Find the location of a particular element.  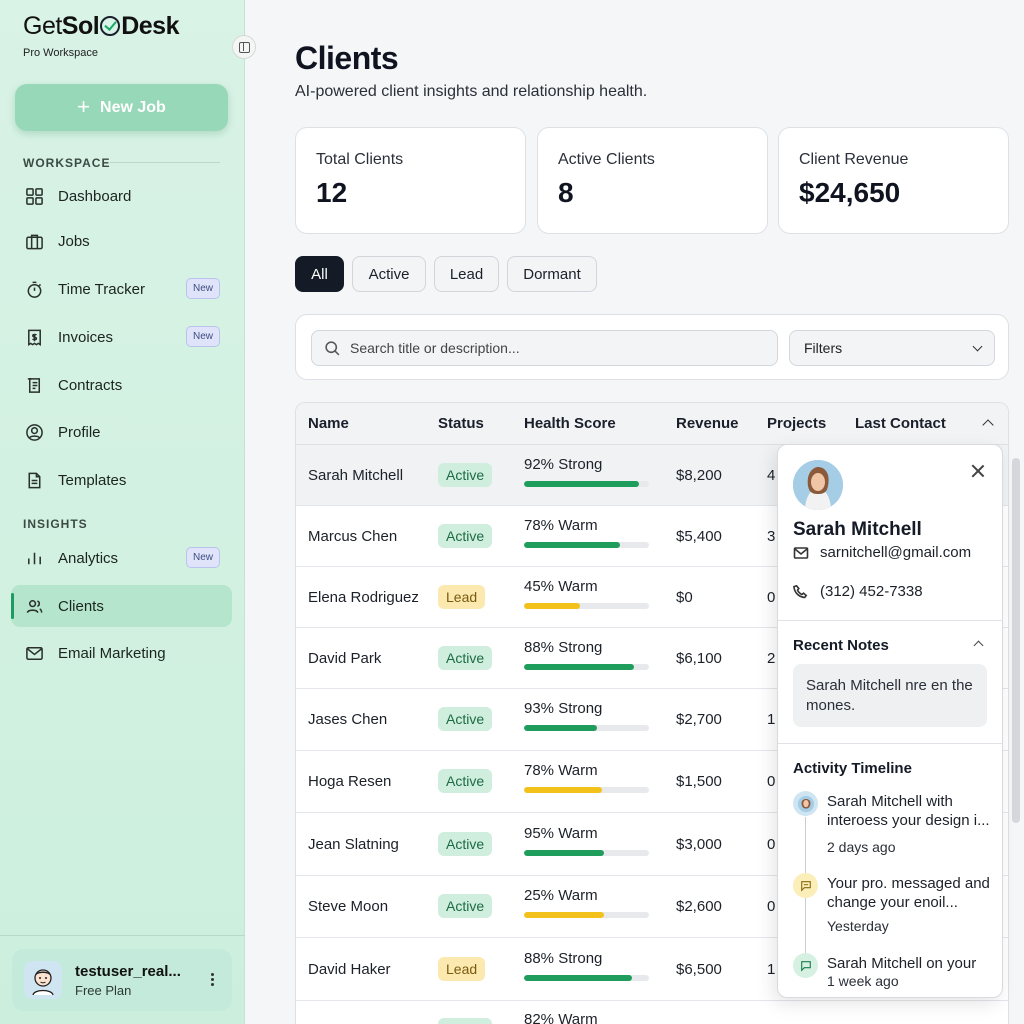

revenue-cell: $5,400 is located at coordinates (699, 536).